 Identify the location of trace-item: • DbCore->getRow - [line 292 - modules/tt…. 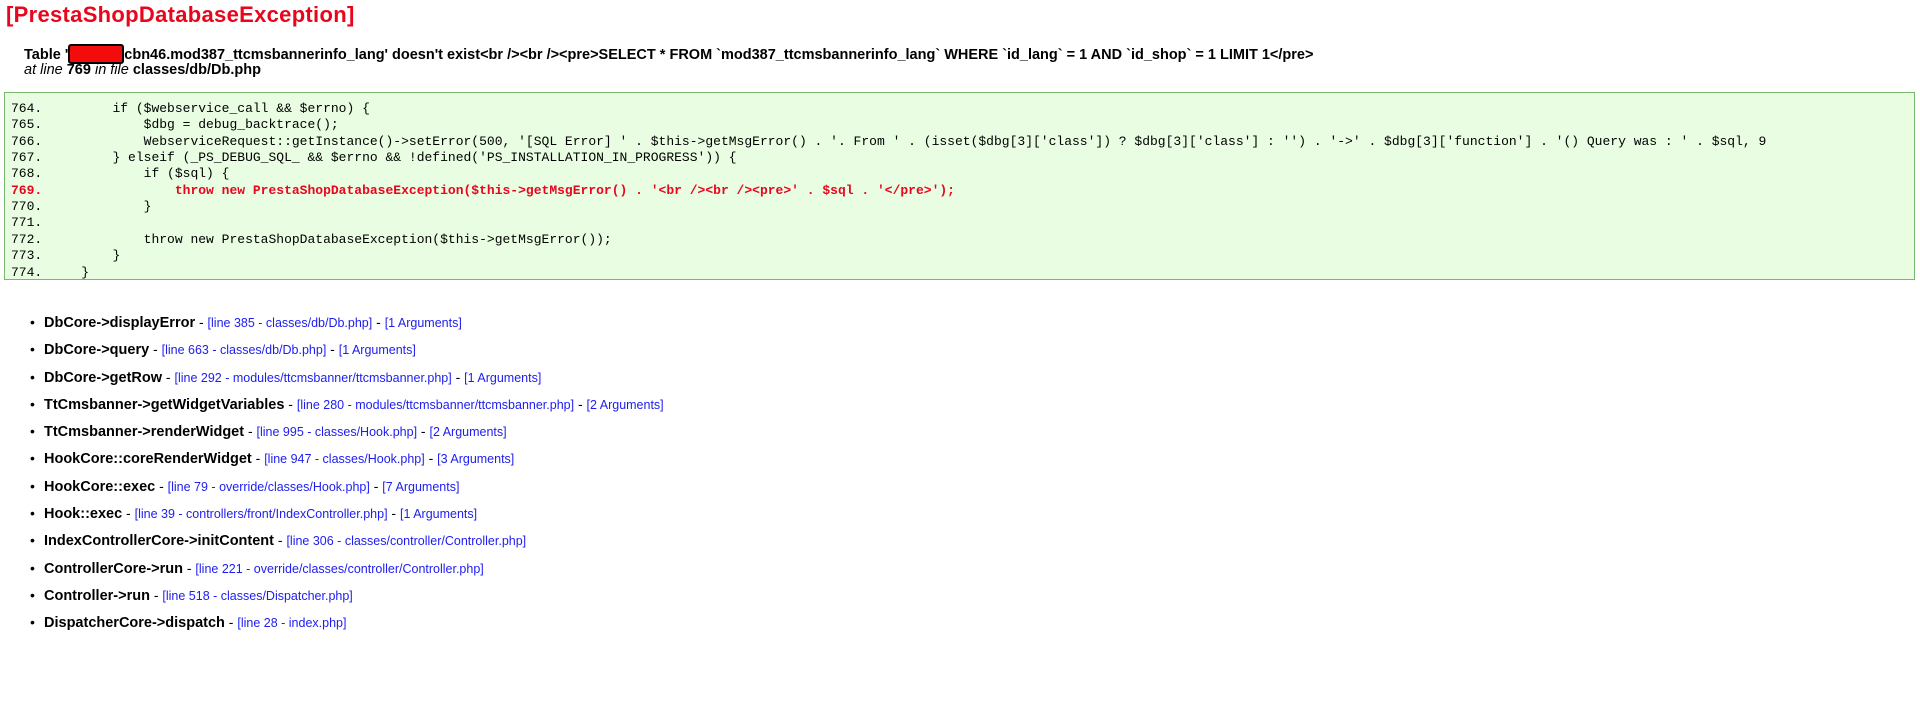
(347, 380).